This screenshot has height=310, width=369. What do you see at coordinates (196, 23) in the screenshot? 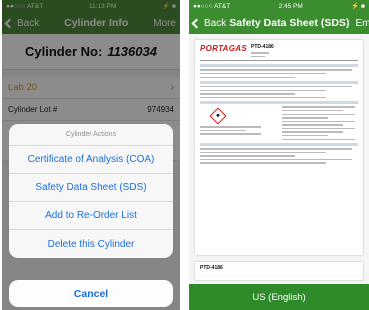
I see `chevron-left-icon` at bounding box center [196, 23].